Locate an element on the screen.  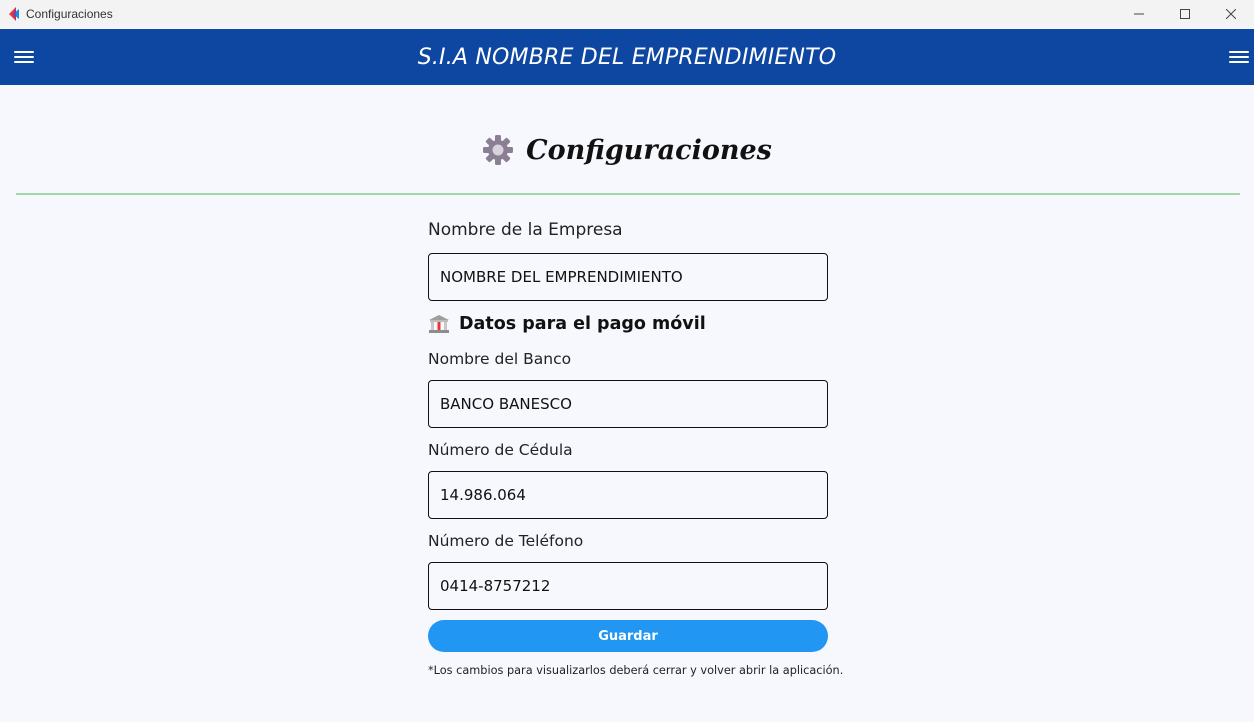
app-title: S.I.A NOMBRE DEL EMPRENDIMIENTO is located at coordinates (627, 57).